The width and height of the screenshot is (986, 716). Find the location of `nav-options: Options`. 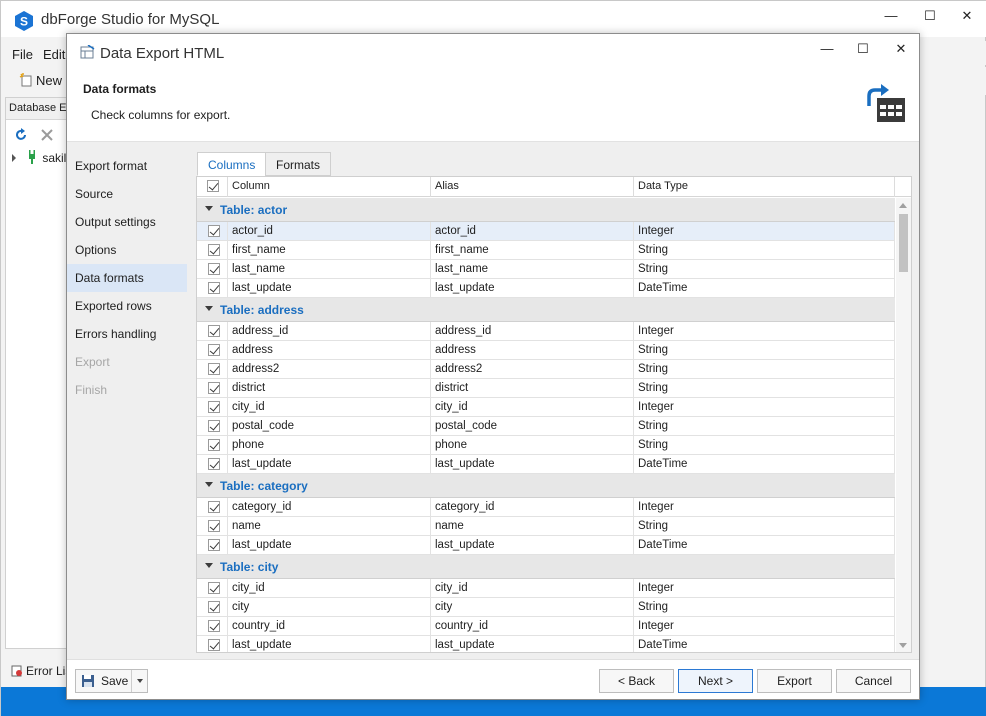

nav-options: Options is located at coordinates (127, 250).